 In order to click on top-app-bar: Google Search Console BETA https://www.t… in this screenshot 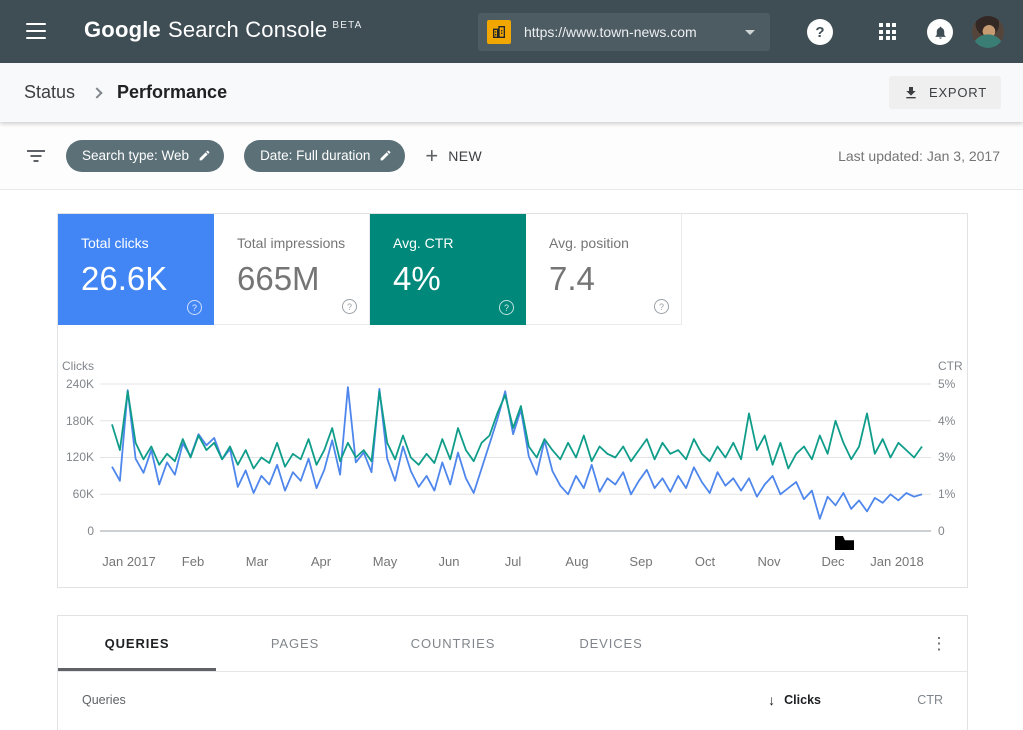, I will do `click(511, 31)`.